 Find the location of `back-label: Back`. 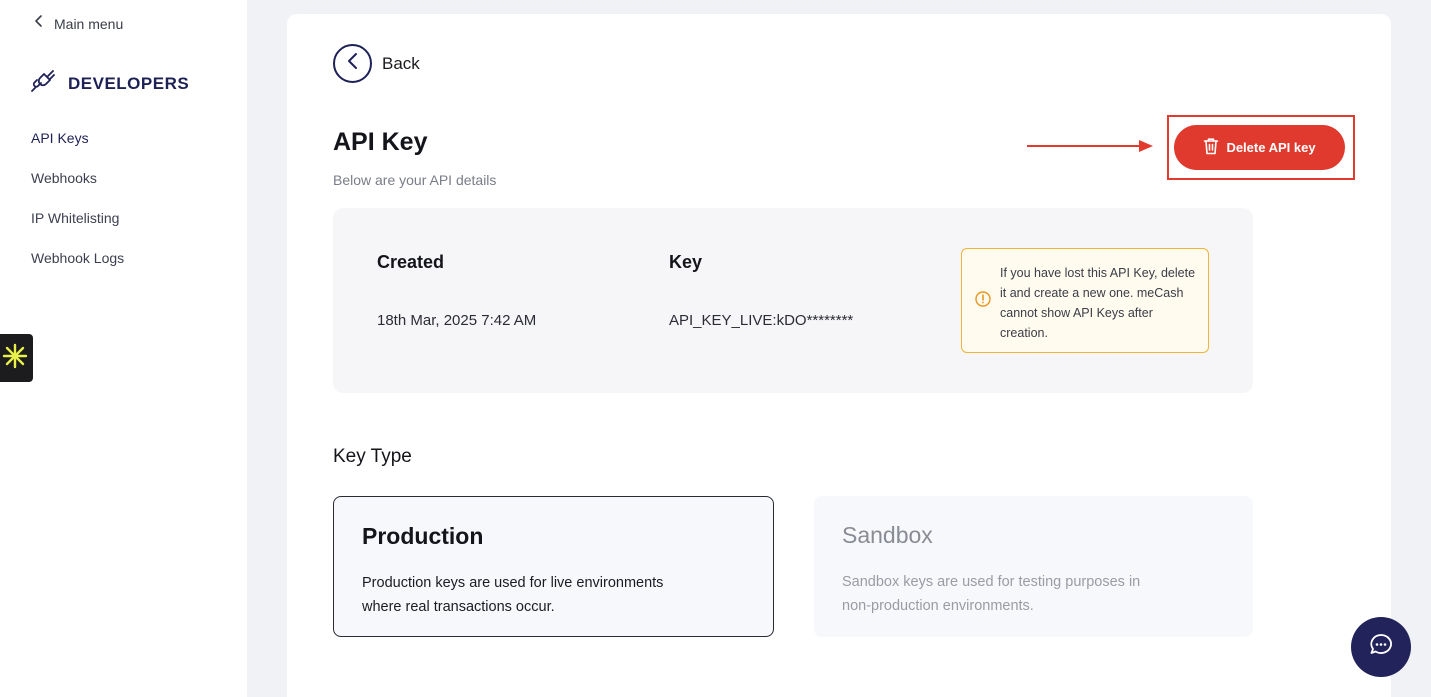

back-label: Back is located at coordinates (401, 63).